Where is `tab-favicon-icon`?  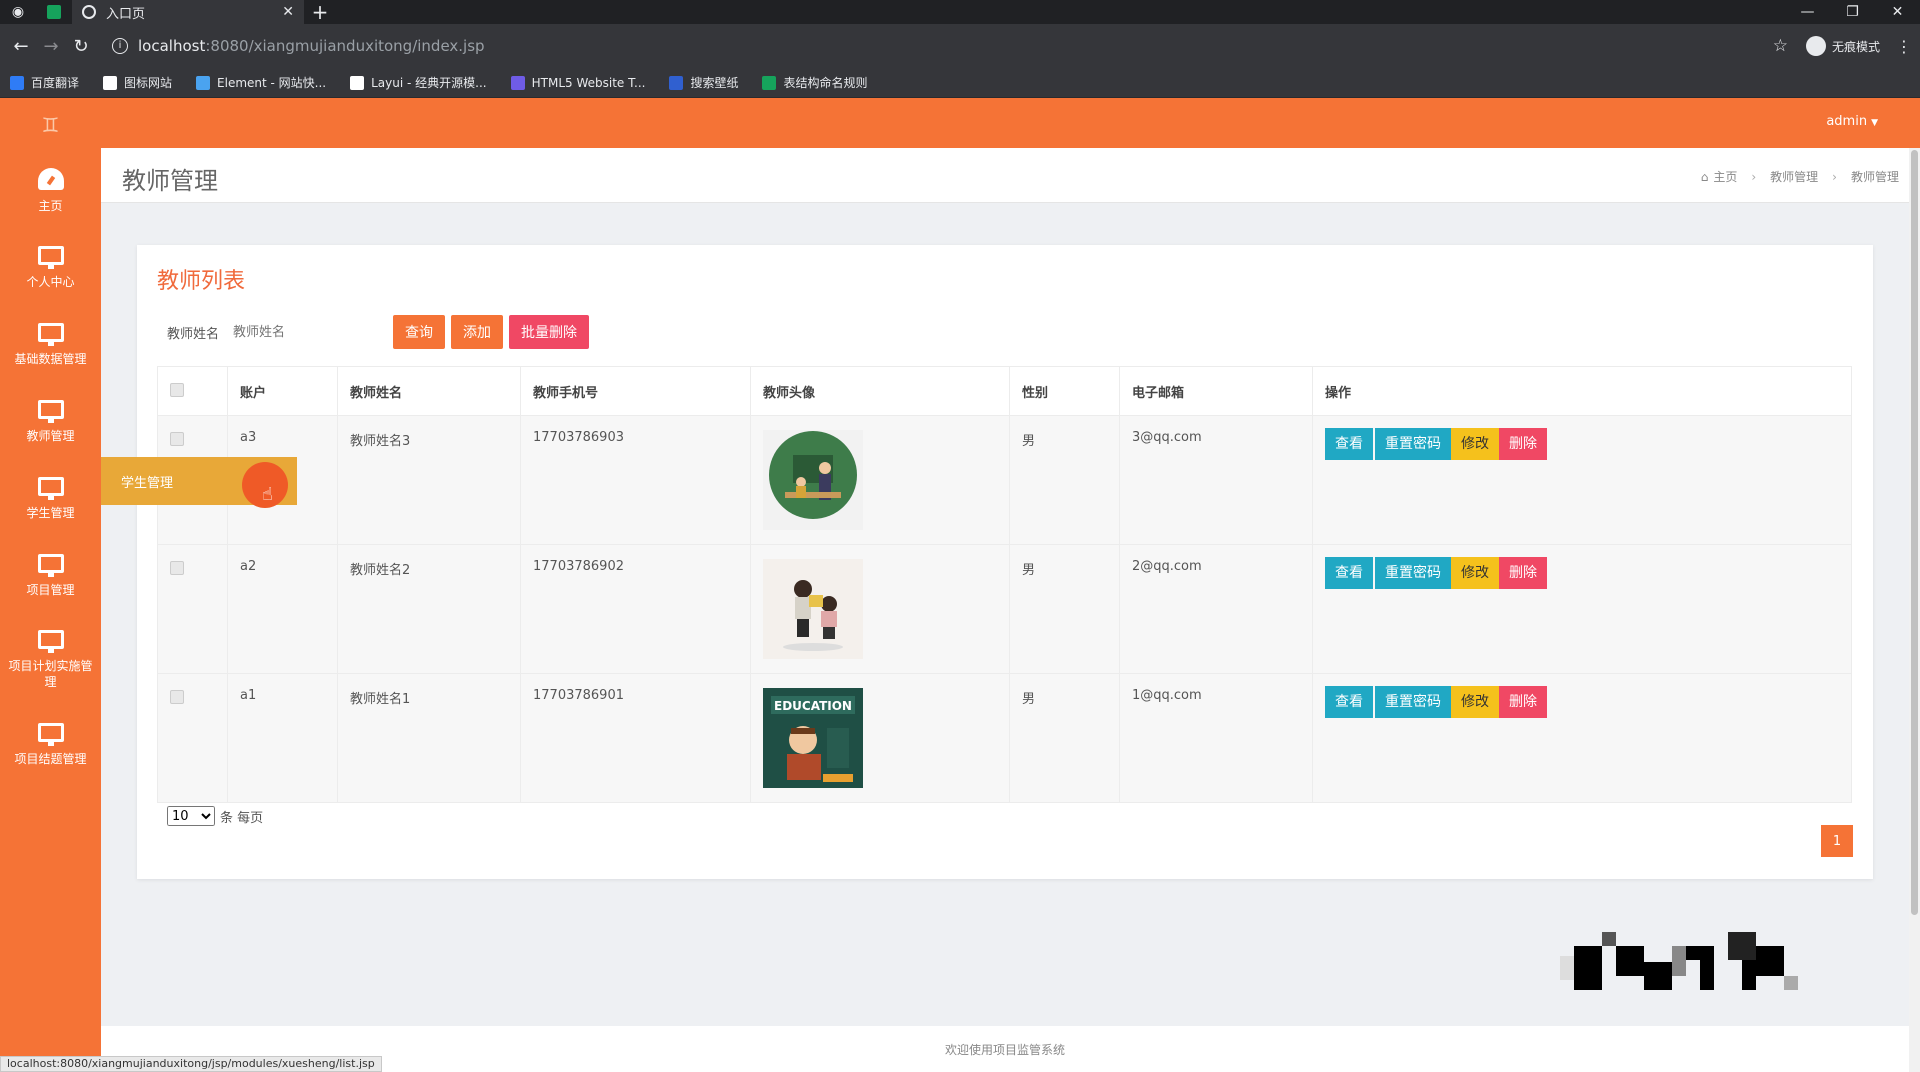 tab-favicon-icon is located at coordinates (54, 12).